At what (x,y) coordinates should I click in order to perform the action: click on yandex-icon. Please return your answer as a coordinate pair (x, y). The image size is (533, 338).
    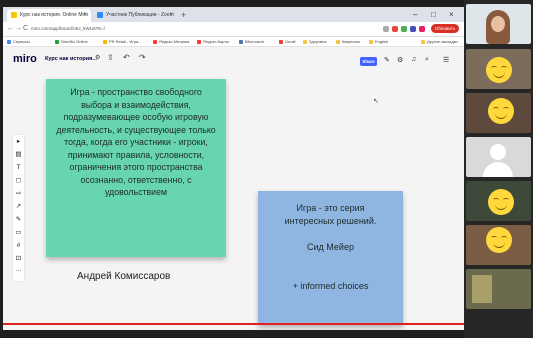
    Looking at the image, I should click on (199, 41).